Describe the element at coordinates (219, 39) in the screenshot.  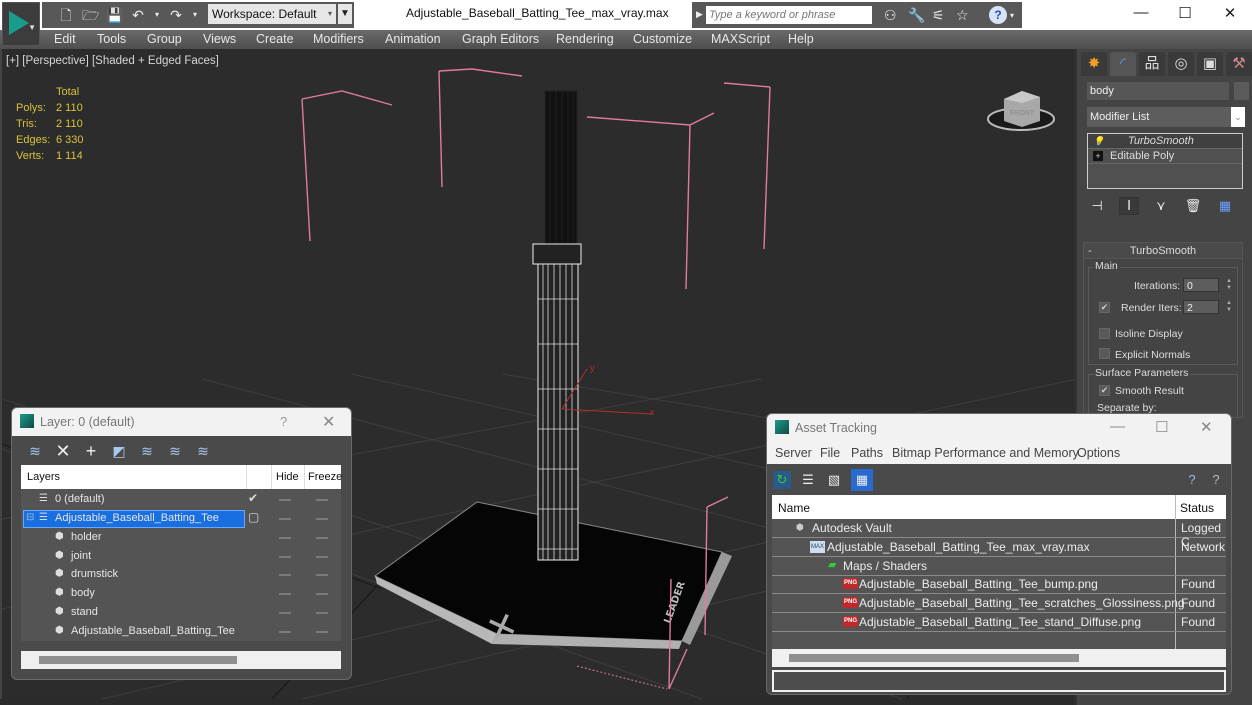
I see `menu-views: Views` at that location.